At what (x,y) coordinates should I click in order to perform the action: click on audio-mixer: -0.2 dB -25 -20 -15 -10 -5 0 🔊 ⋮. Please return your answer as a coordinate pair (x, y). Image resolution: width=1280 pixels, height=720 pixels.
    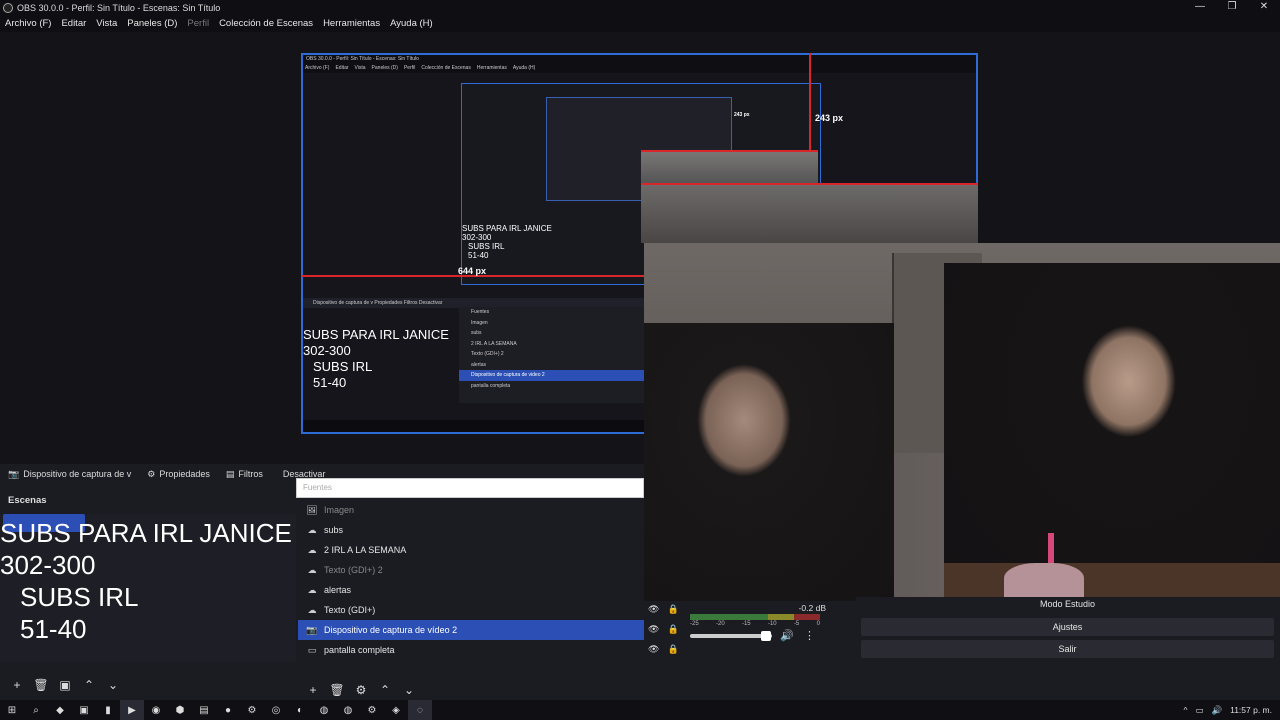
    Looking at the image, I should click on (771, 650).